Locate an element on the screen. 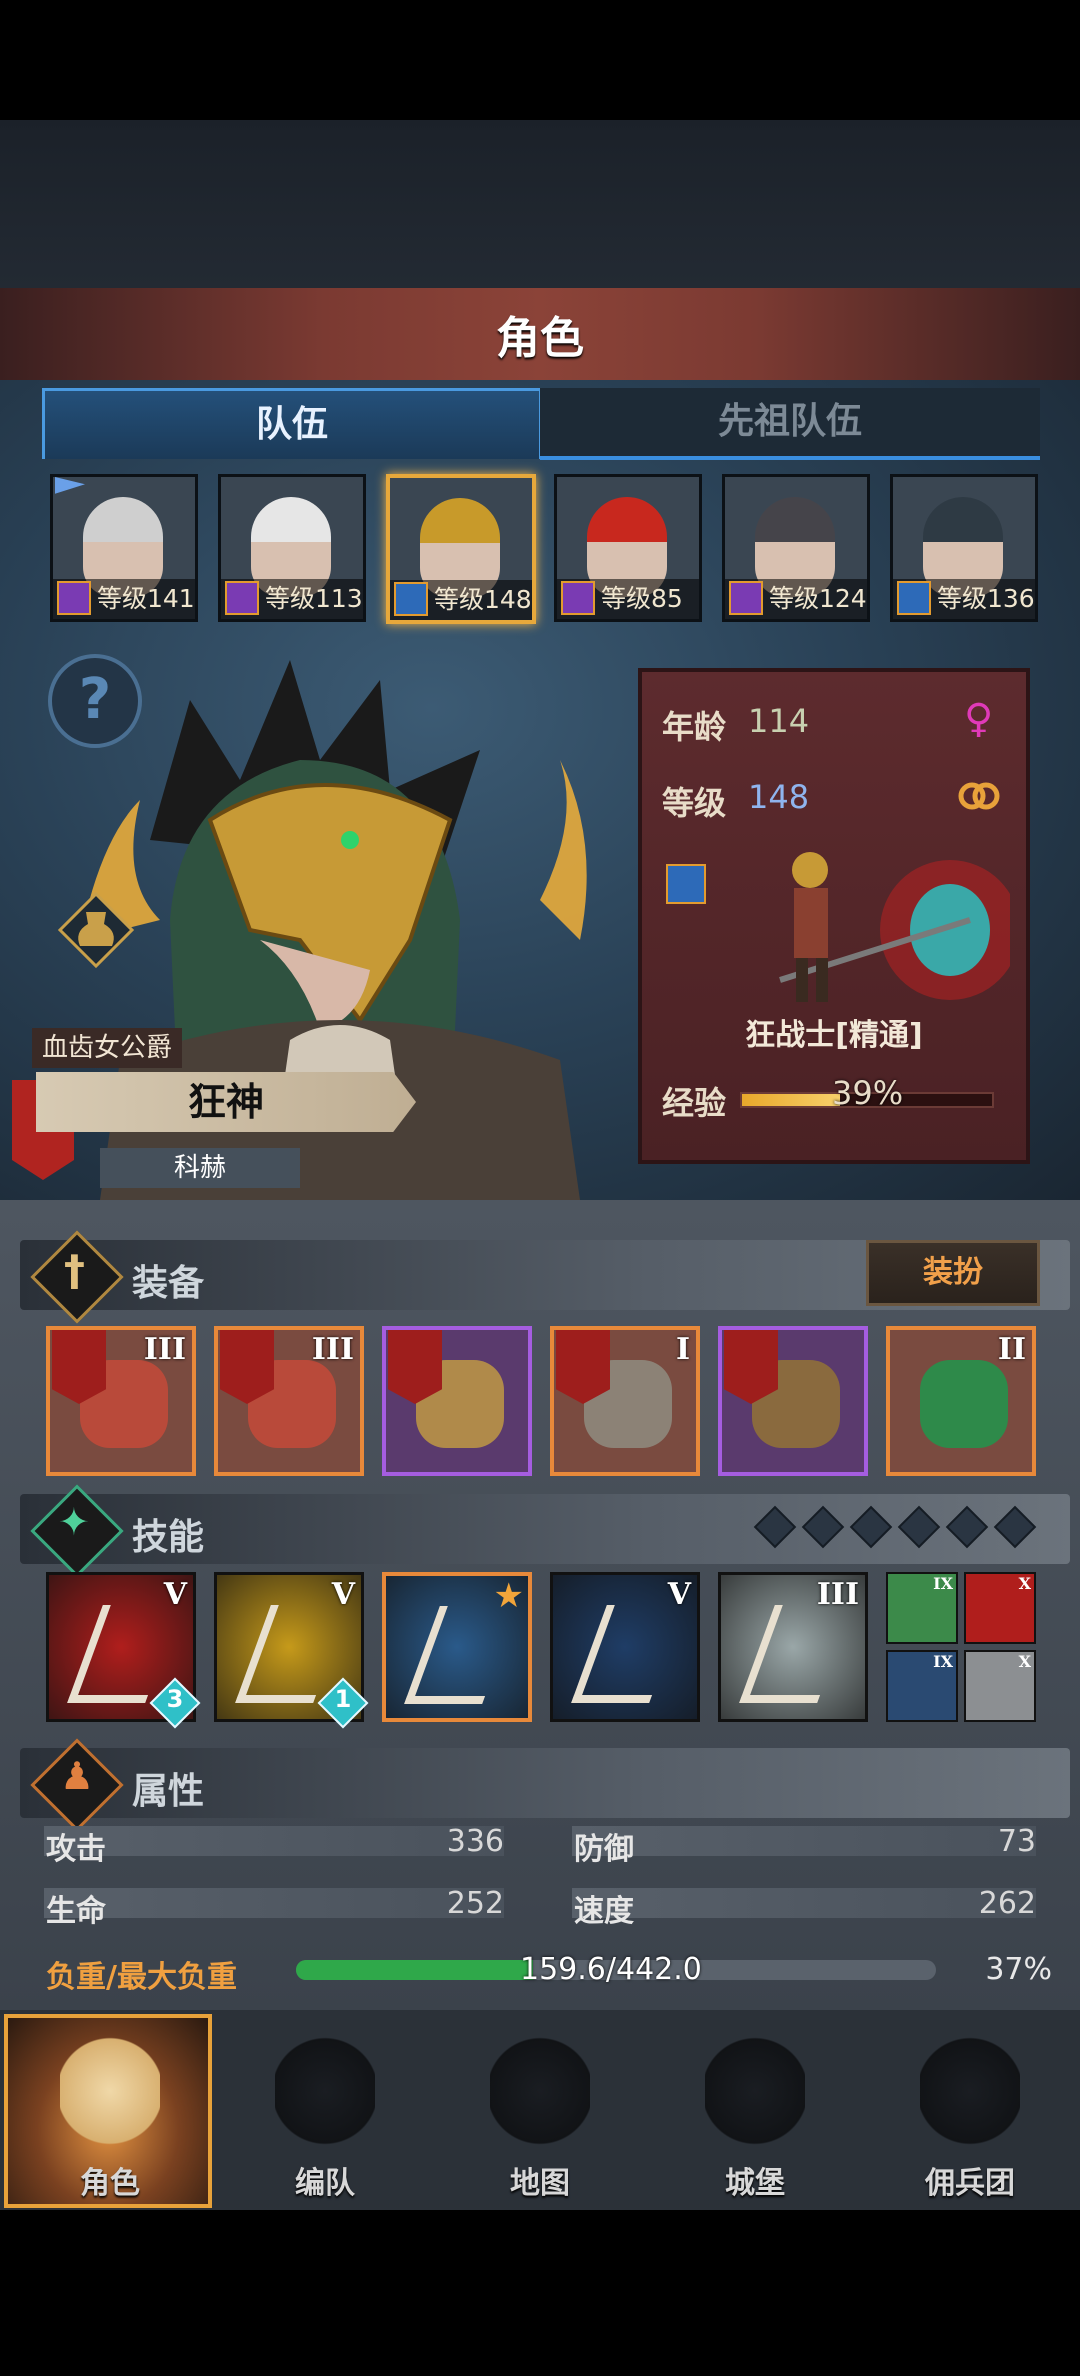 Image resolution: width=1080 pixels, height=2376 pixels. attack-label: 攻击 is located at coordinates (76, 1849).